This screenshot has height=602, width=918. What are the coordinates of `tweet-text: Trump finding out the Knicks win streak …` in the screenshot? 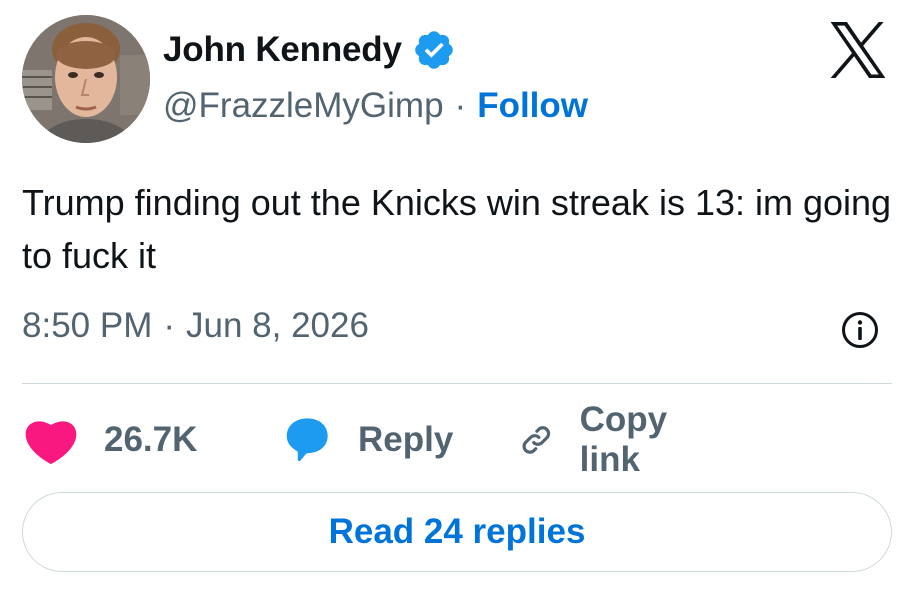 It's located at (457, 229).